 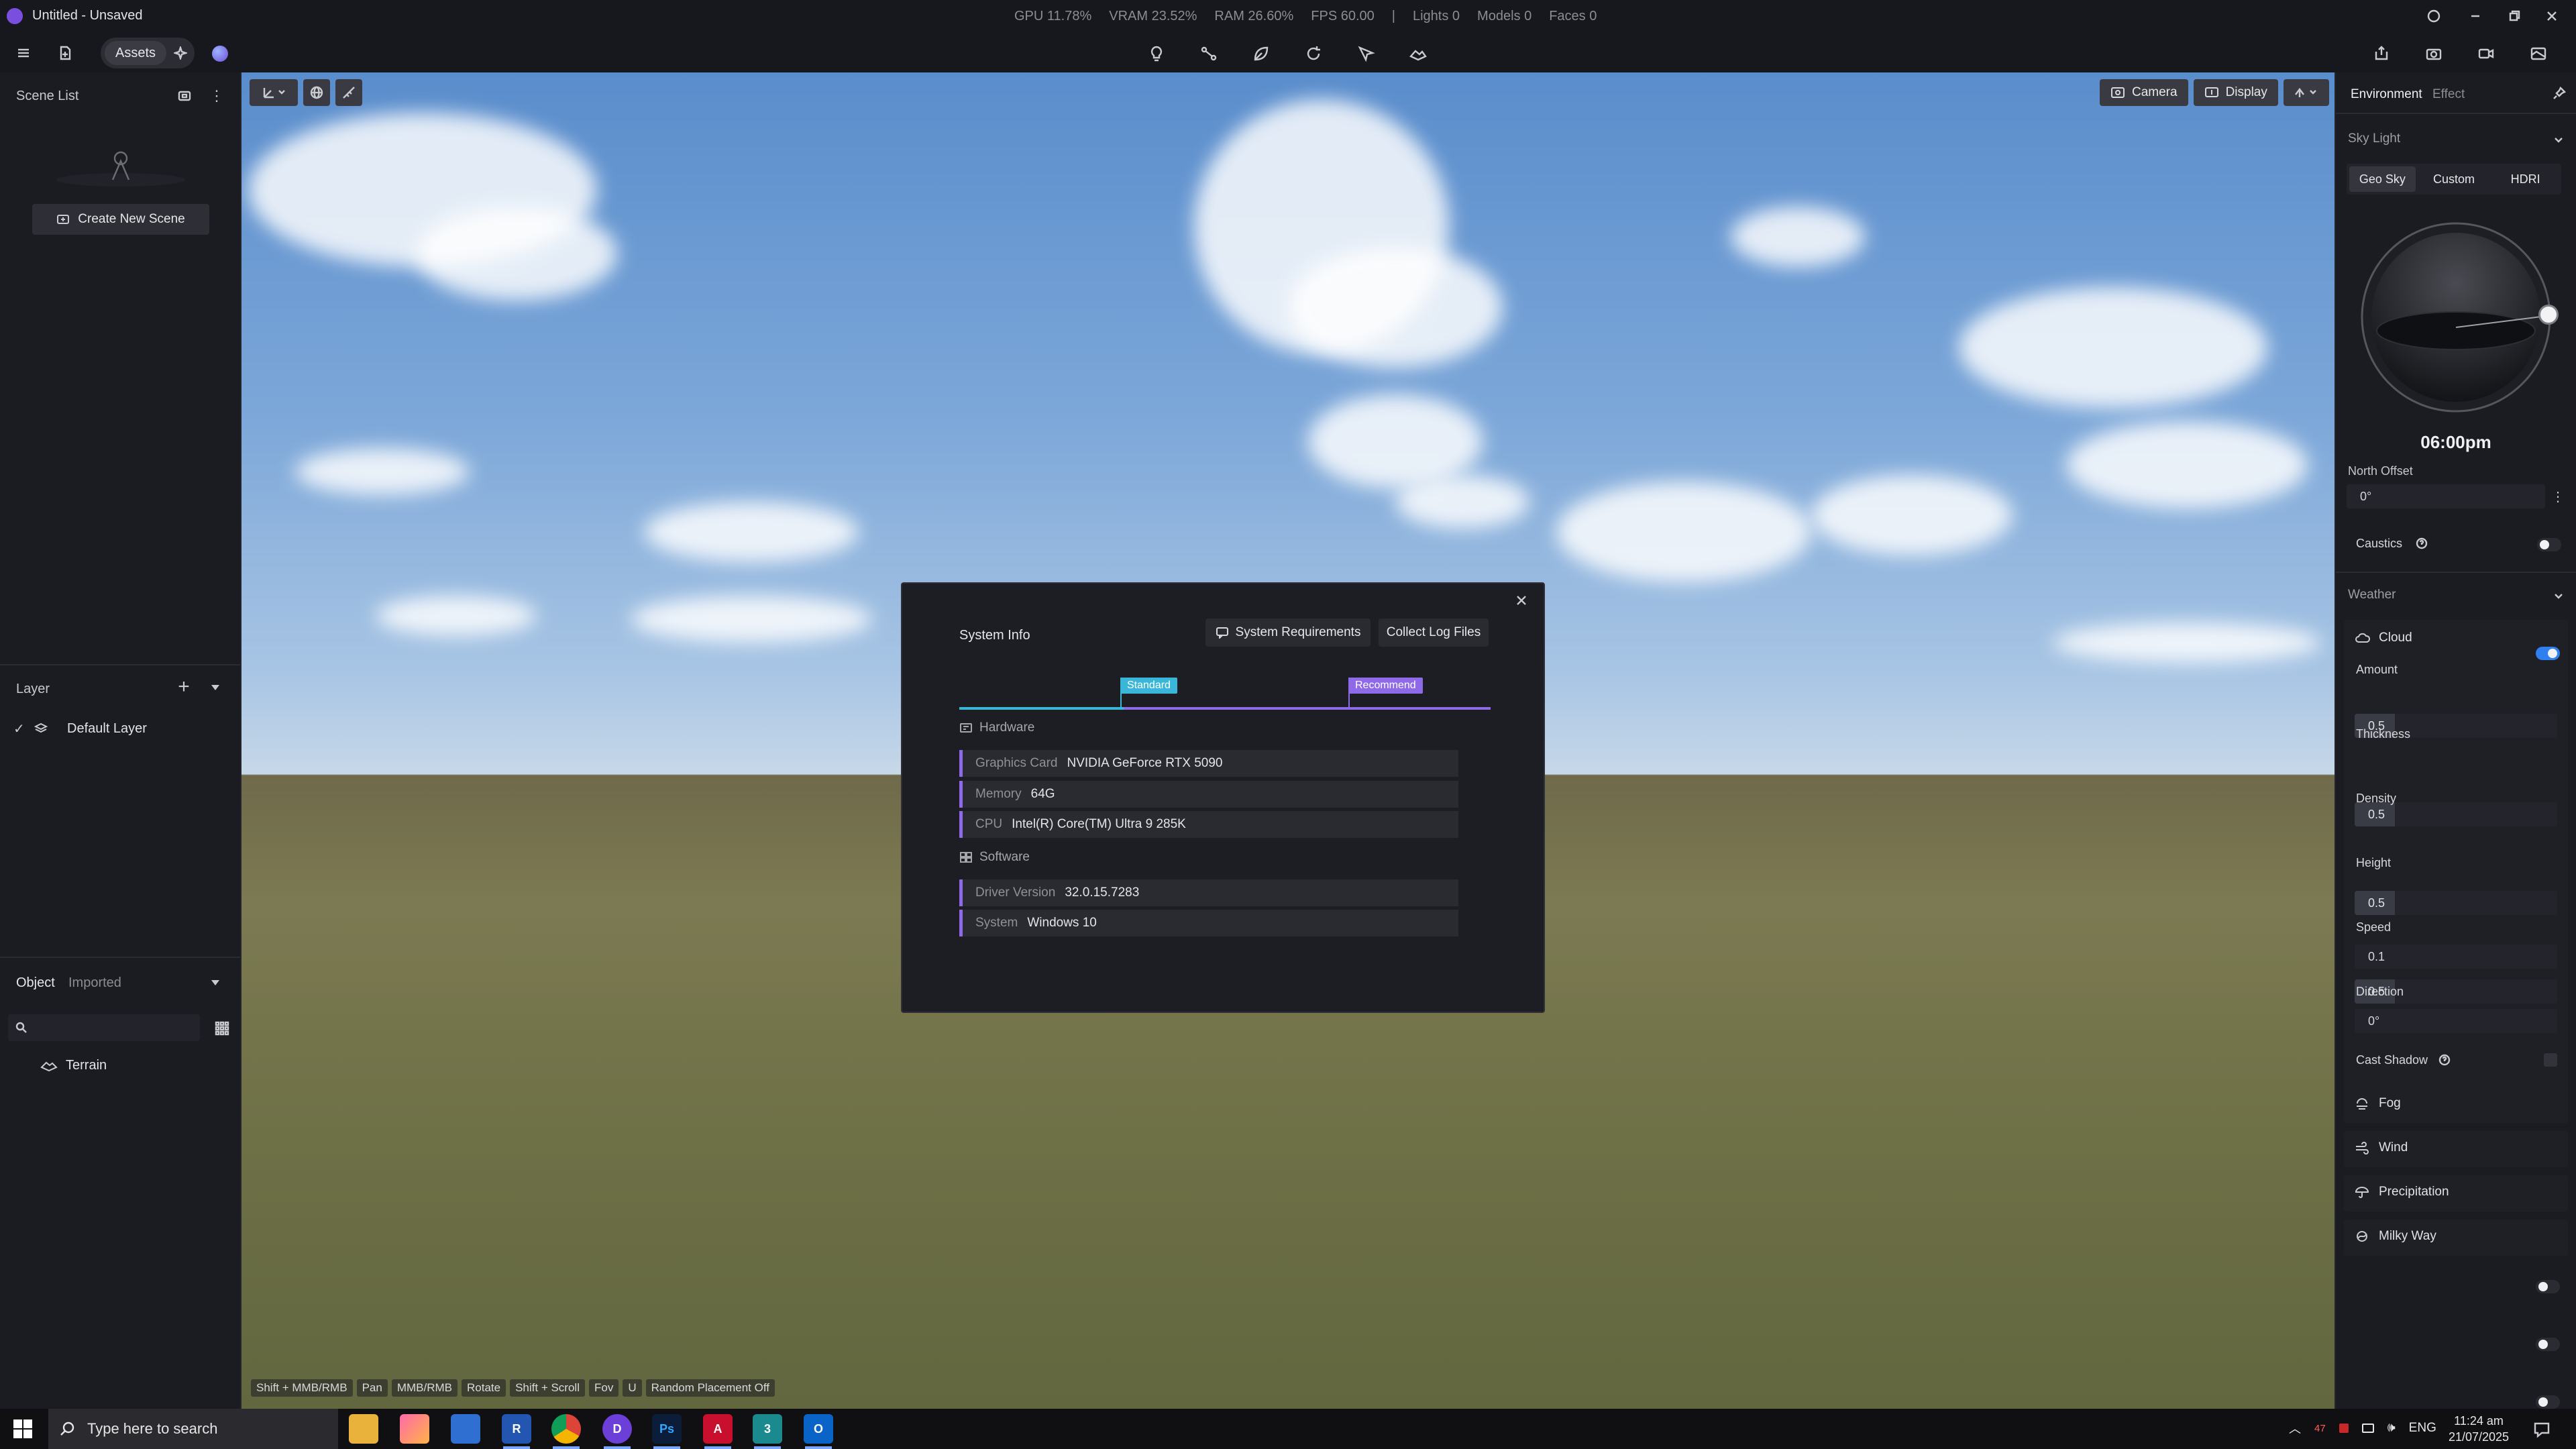 I want to click on thickness-slider: 0.5, so click(x=2456, y=814).